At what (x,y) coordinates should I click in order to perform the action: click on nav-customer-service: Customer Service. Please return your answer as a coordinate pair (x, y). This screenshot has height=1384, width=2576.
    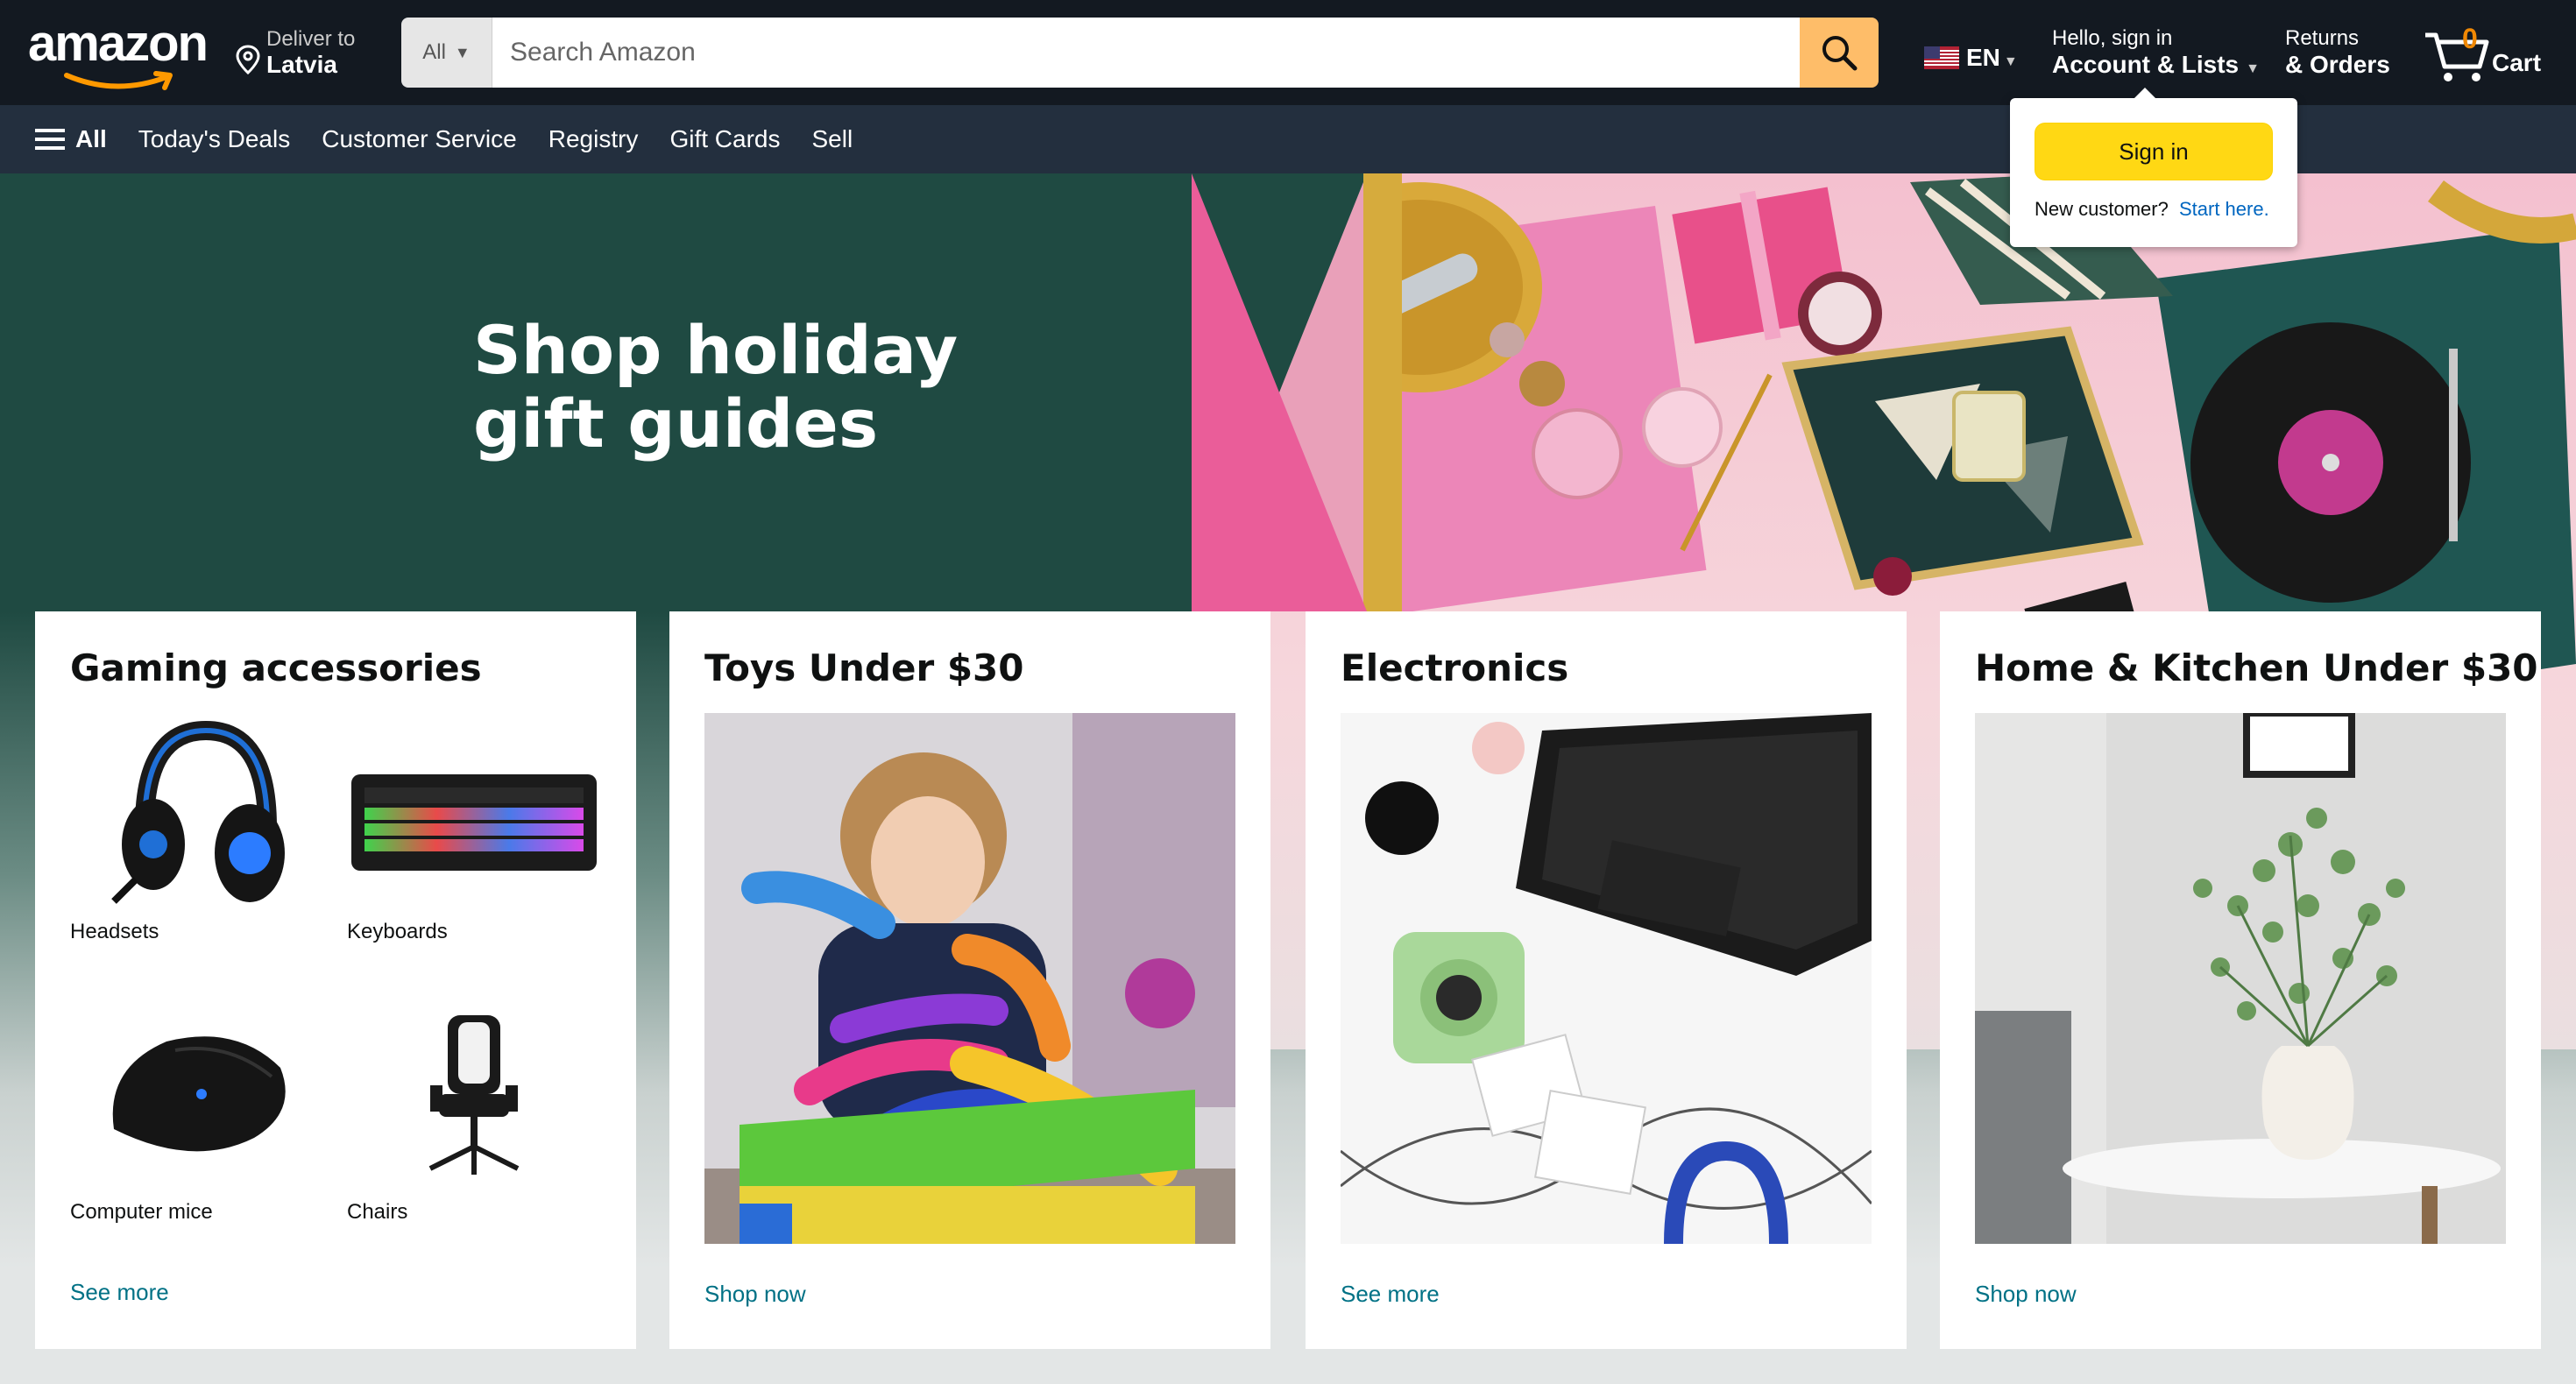
    Looking at the image, I should click on (419, 139).